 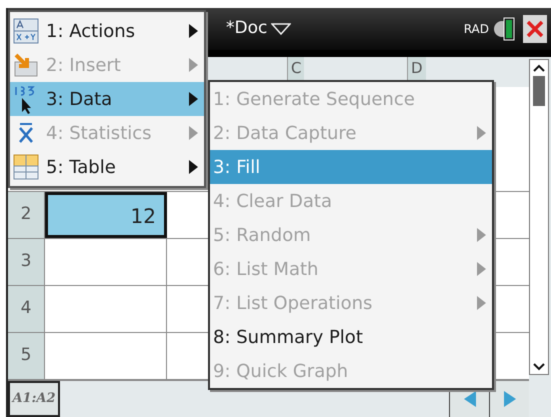 I want to click on selection-range: A1:A2, so click(x=34, y=399).